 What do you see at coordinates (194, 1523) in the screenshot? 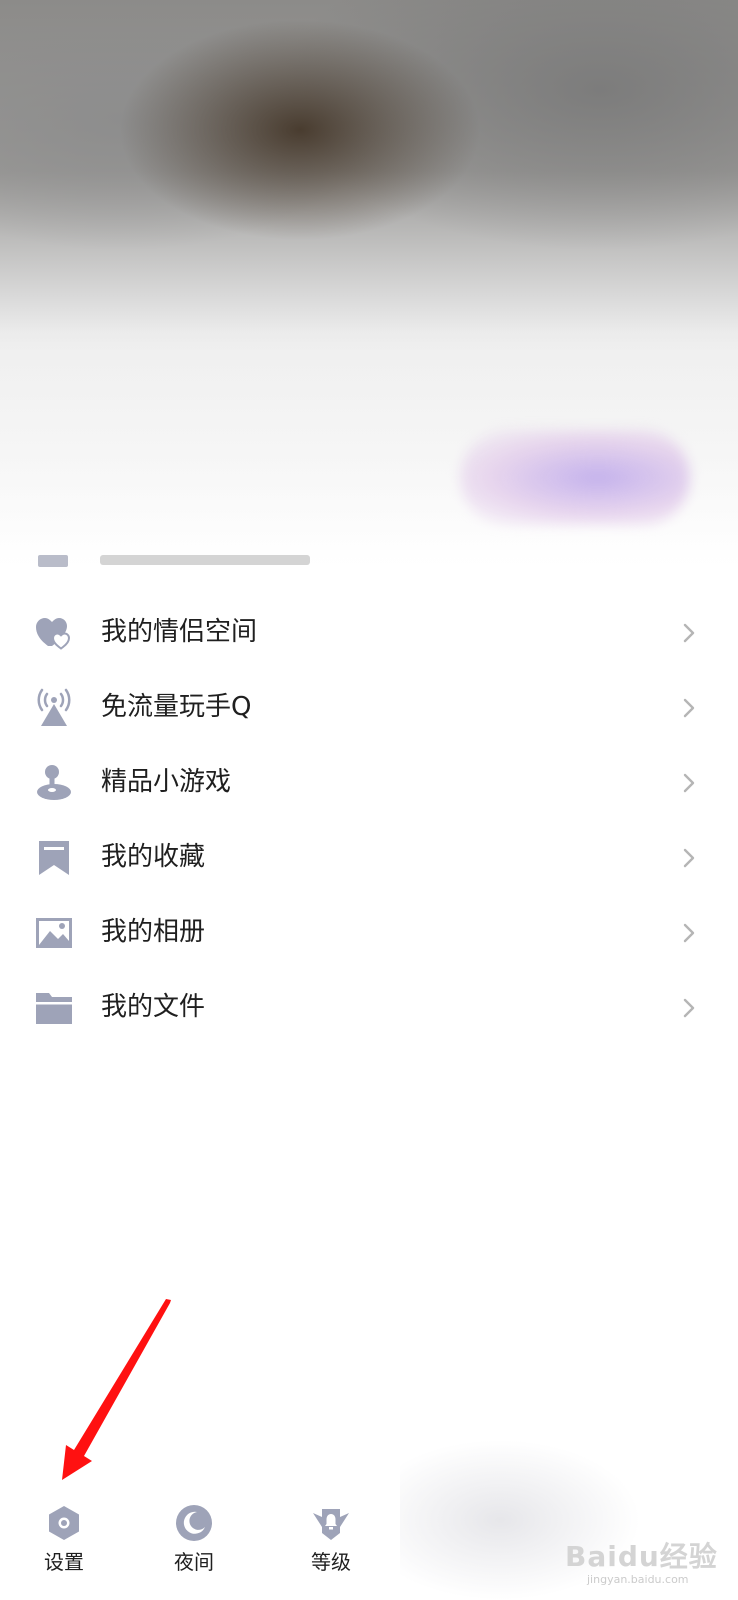
I see `moon-icon` at bounding box center [194, 1523].